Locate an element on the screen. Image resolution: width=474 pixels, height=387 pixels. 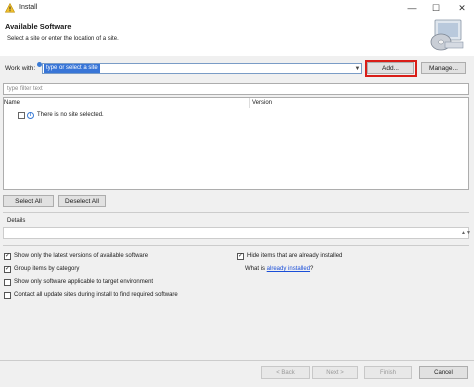
latest-versions-checkbox: ✓ is located at coordinates (7, 256).